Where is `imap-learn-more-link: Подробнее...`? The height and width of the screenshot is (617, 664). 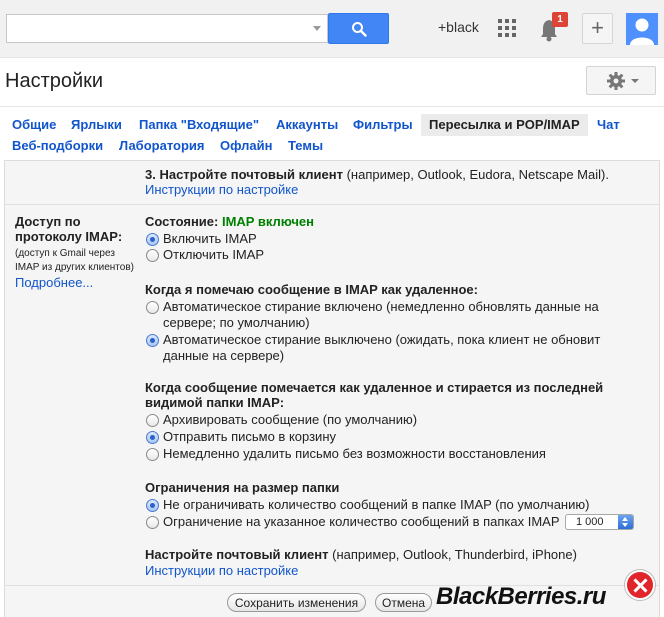 imap-learn-more-link: Подробнее... is located at coordinates (54, 282).